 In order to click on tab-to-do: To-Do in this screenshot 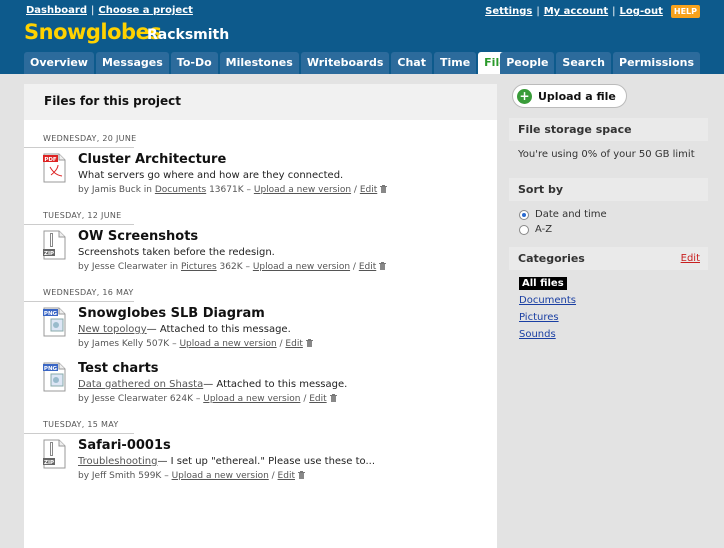, I will do `click(194, 63)`.